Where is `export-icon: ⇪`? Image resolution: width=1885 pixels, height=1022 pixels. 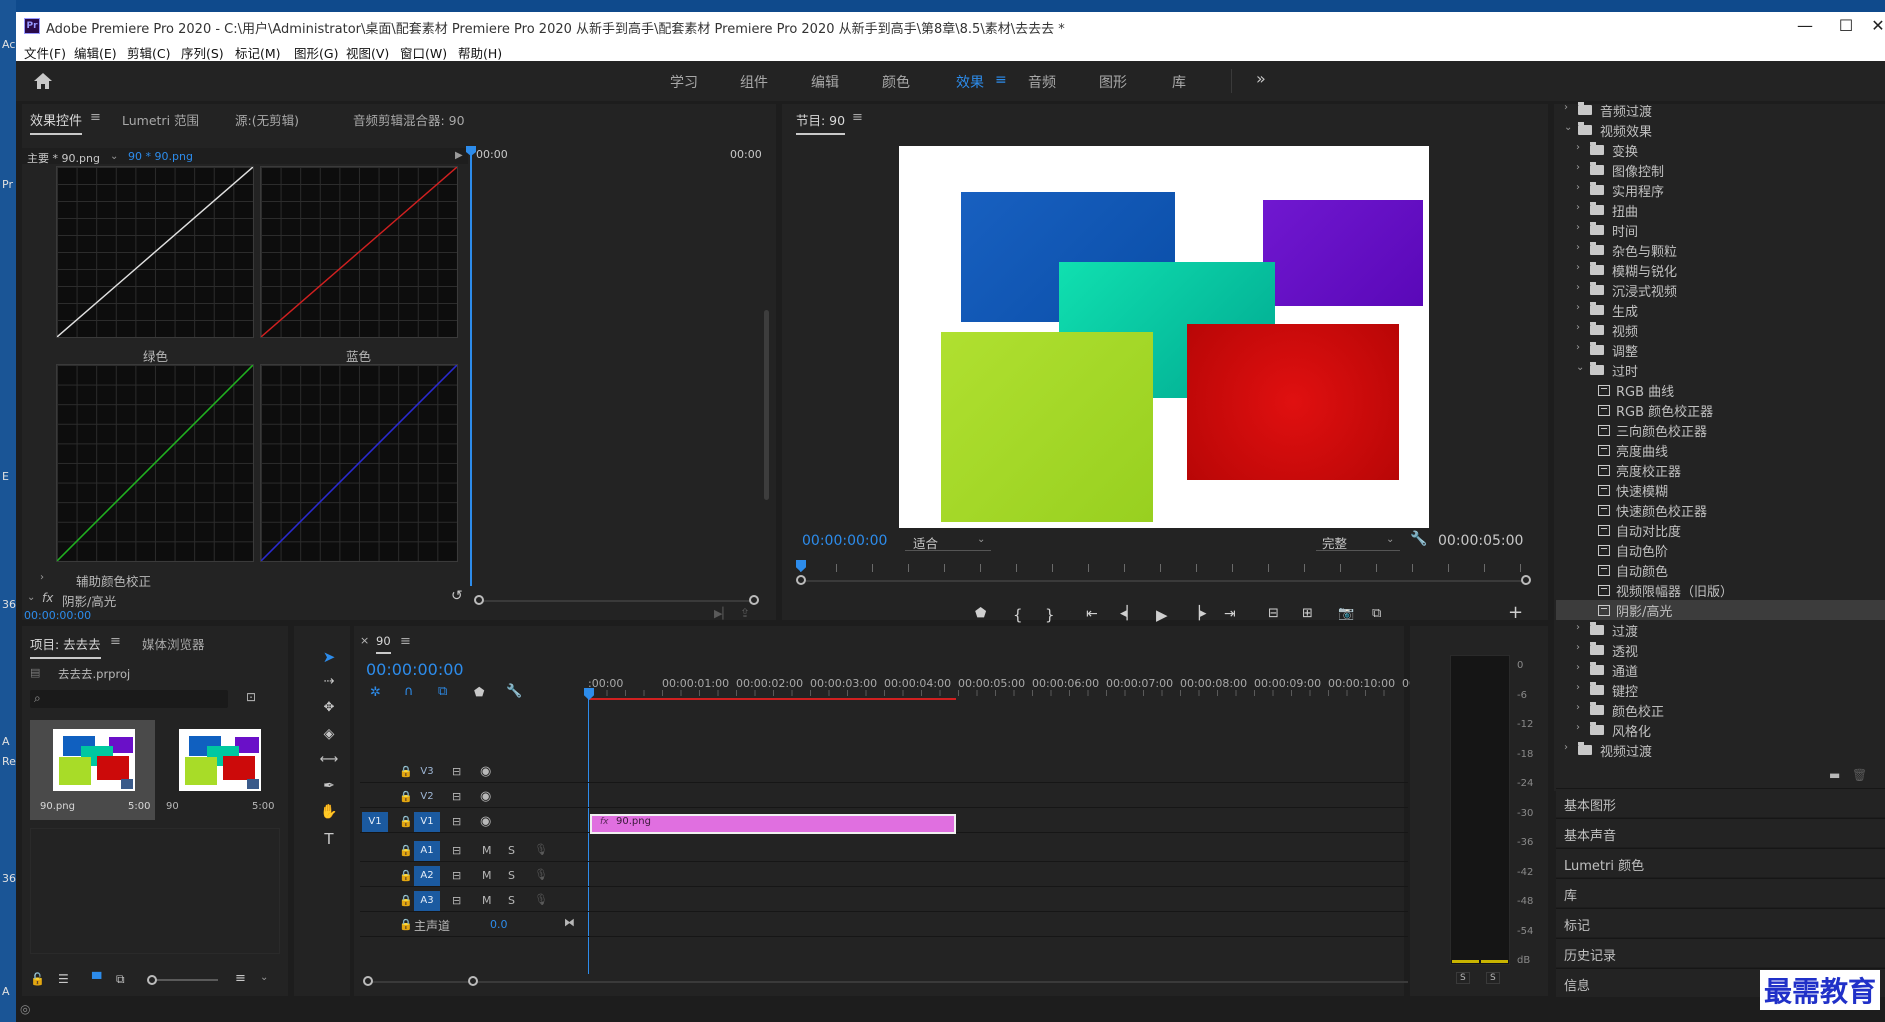
export-icon: ⇪ is located at coordinates (745, 613).